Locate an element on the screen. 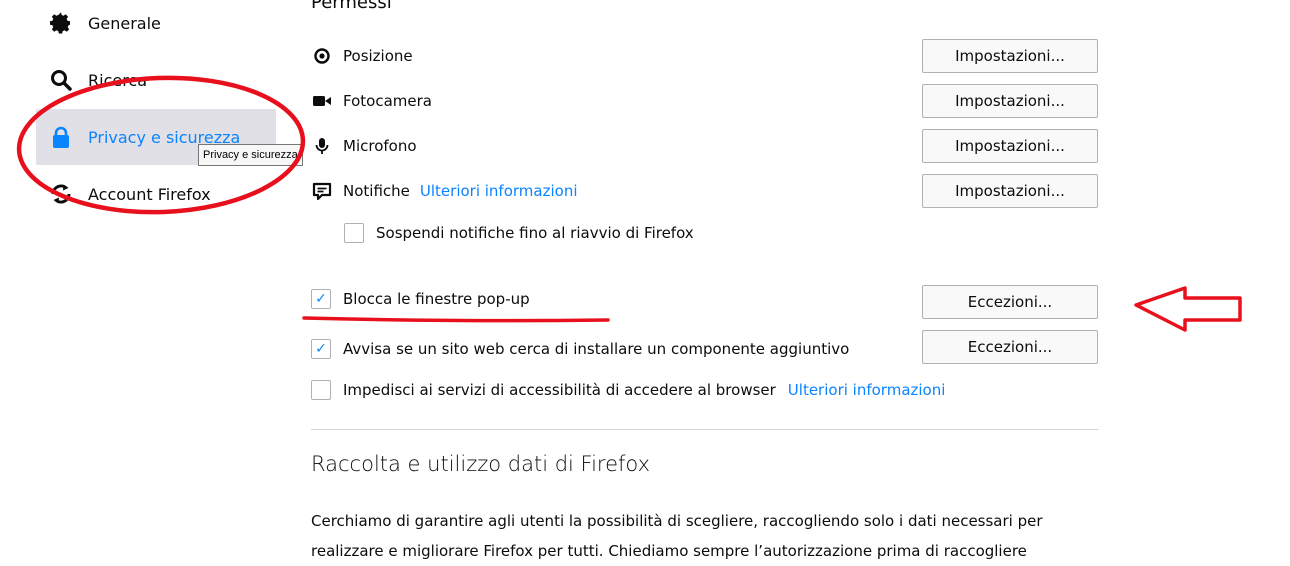 The height and width of the screenshot is (566, 1290). lock-icon is located at coordinates (61, 137).